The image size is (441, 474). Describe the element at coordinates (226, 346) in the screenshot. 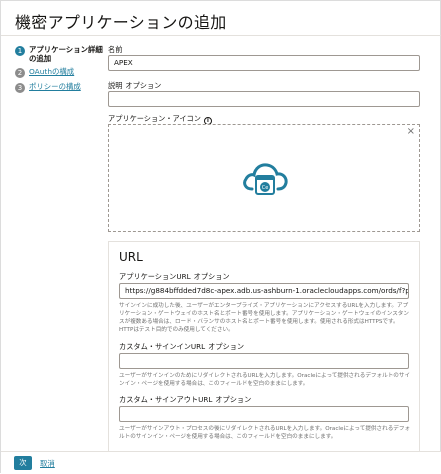

I see `signin-url-optional: オプション` at that location.